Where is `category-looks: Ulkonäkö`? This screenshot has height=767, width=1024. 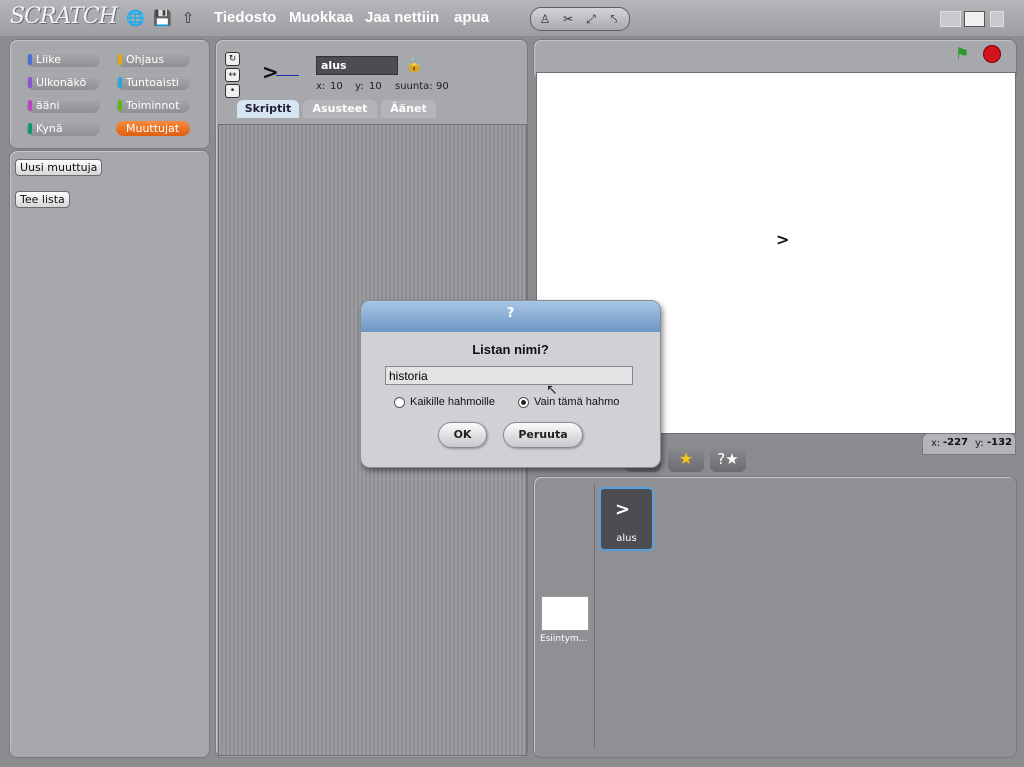 category-looks: Ulkonäkö is located at coordinates (63, 82).